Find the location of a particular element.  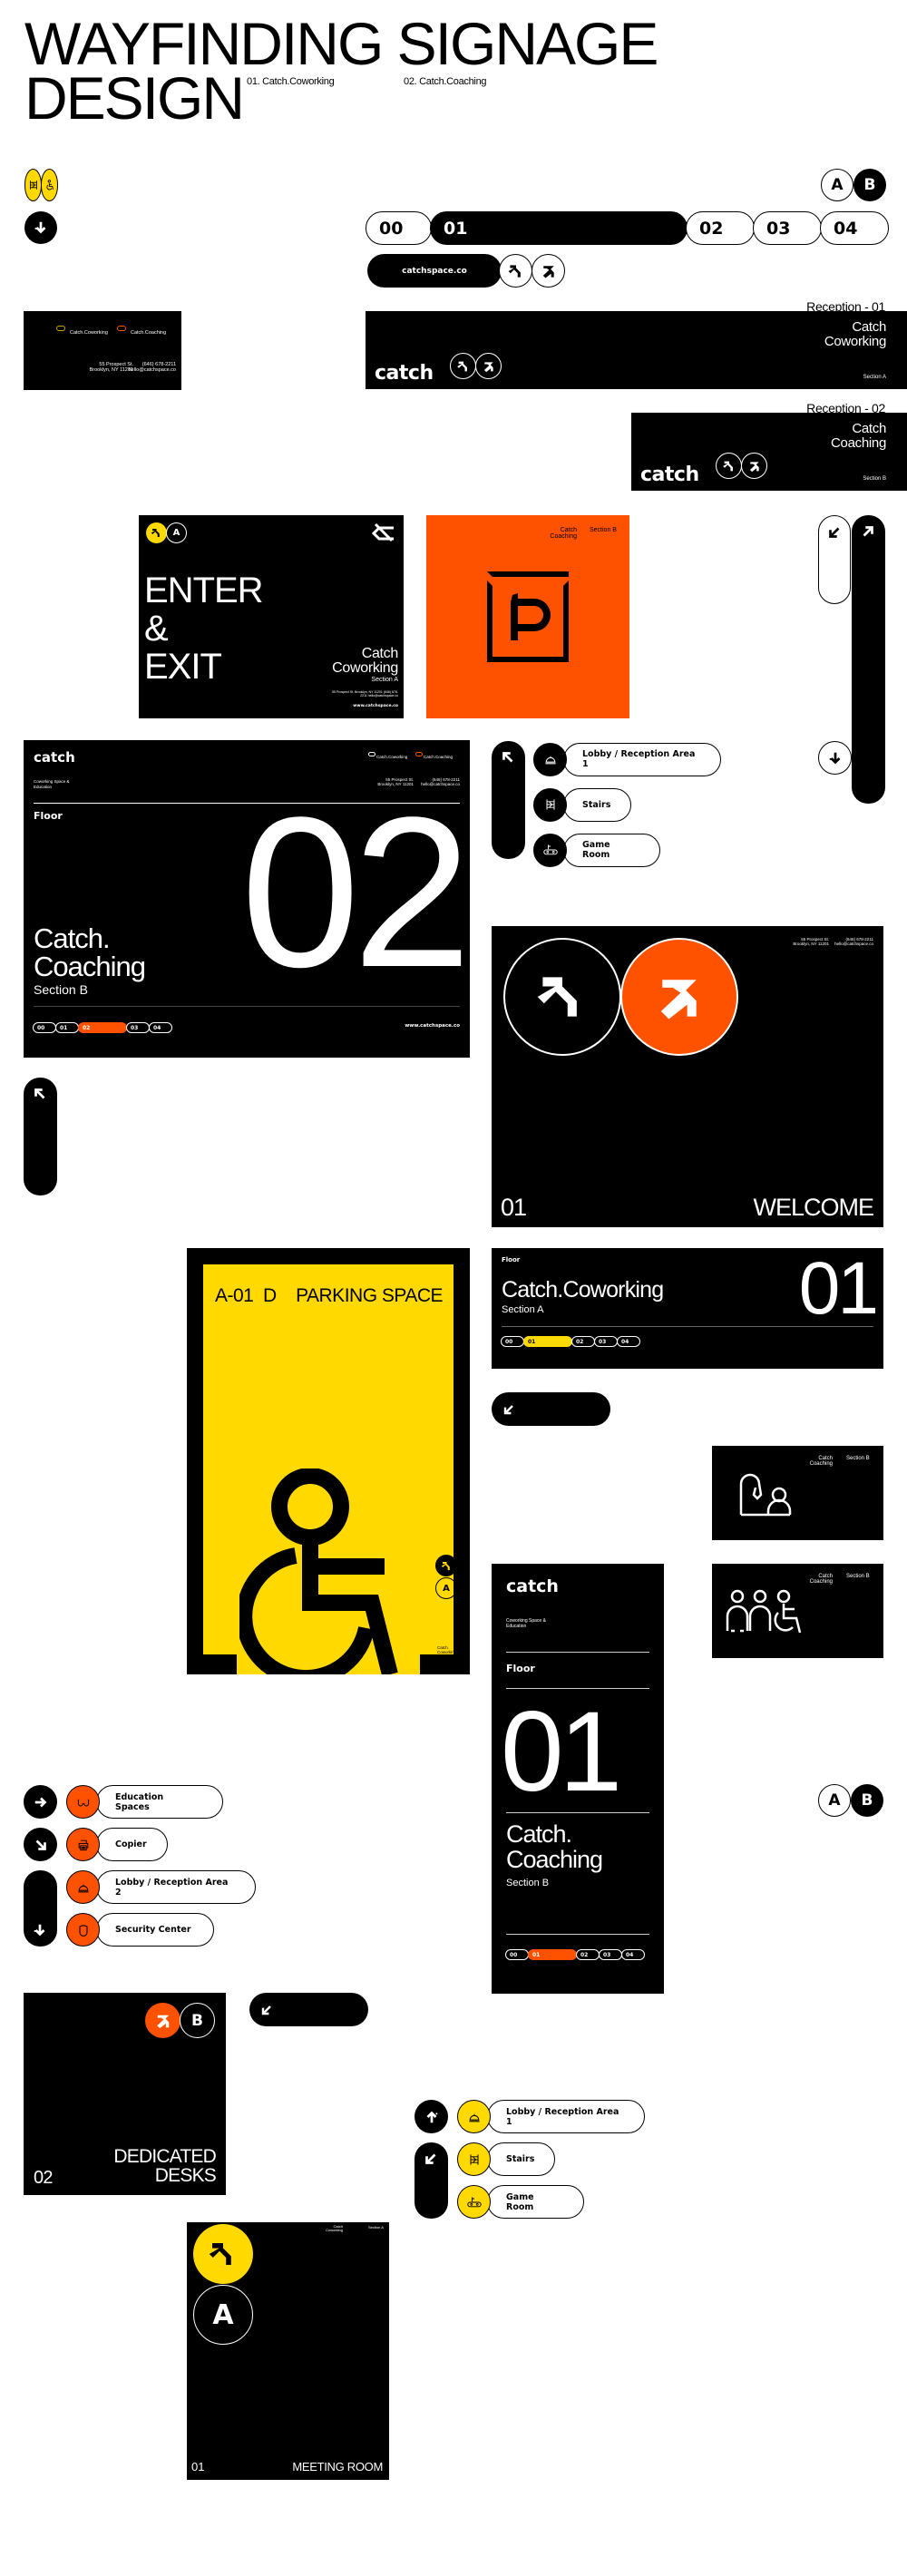

direction-capsule-filled is located at coordinates (869, 659).